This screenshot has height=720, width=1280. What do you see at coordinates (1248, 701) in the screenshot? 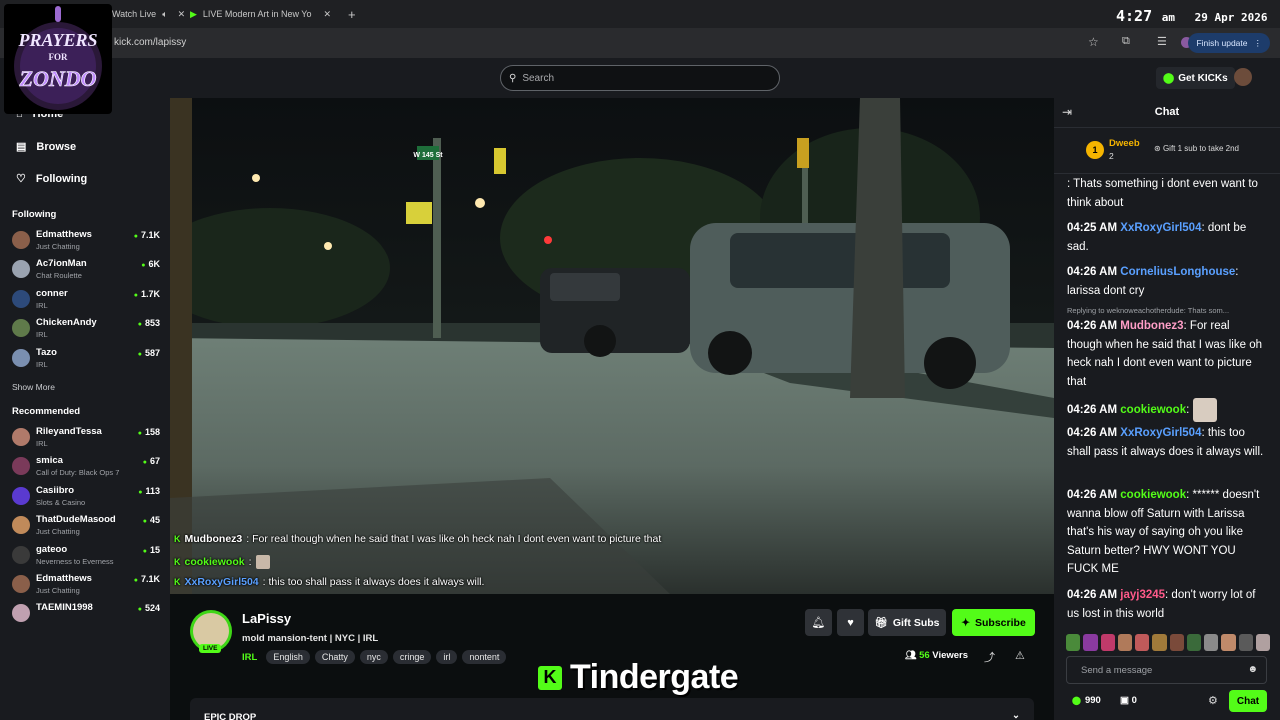
I see `chat-send-button: Chat` at bounding box center [1248, 701].